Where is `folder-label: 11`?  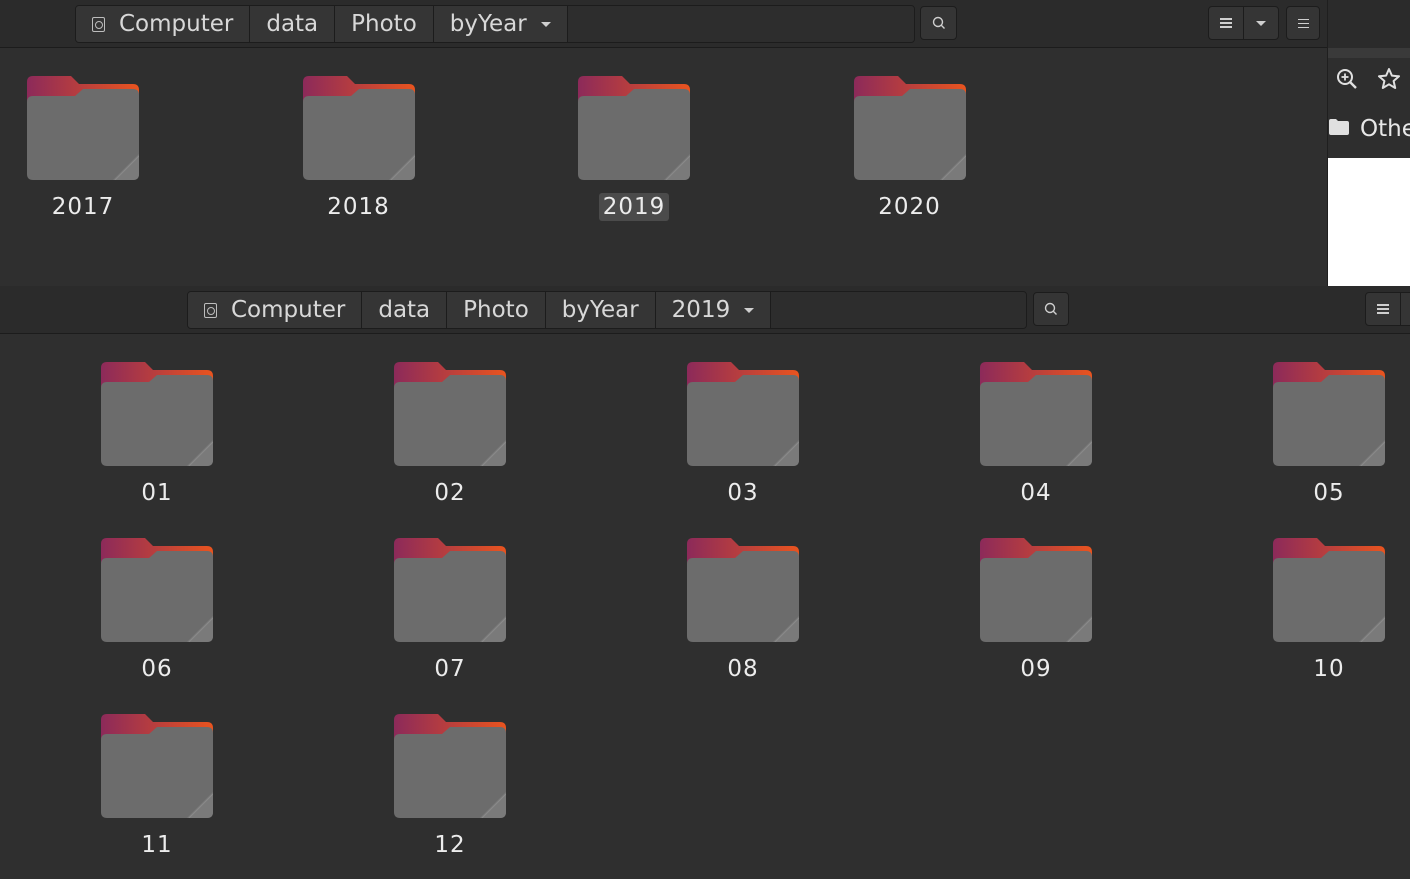 folder-label: 11 is located at coordinates (157, 845).